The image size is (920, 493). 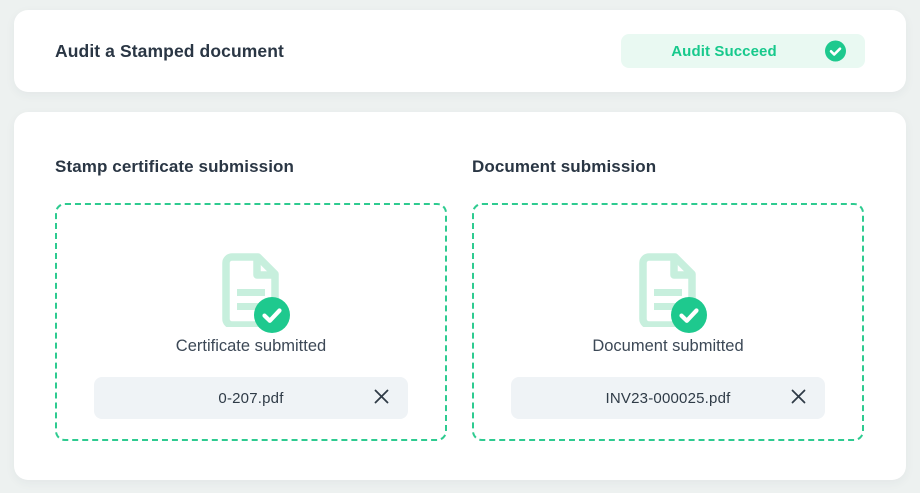 I want to click on submission-status-text: Document submitted, so click(x=668, y=346).